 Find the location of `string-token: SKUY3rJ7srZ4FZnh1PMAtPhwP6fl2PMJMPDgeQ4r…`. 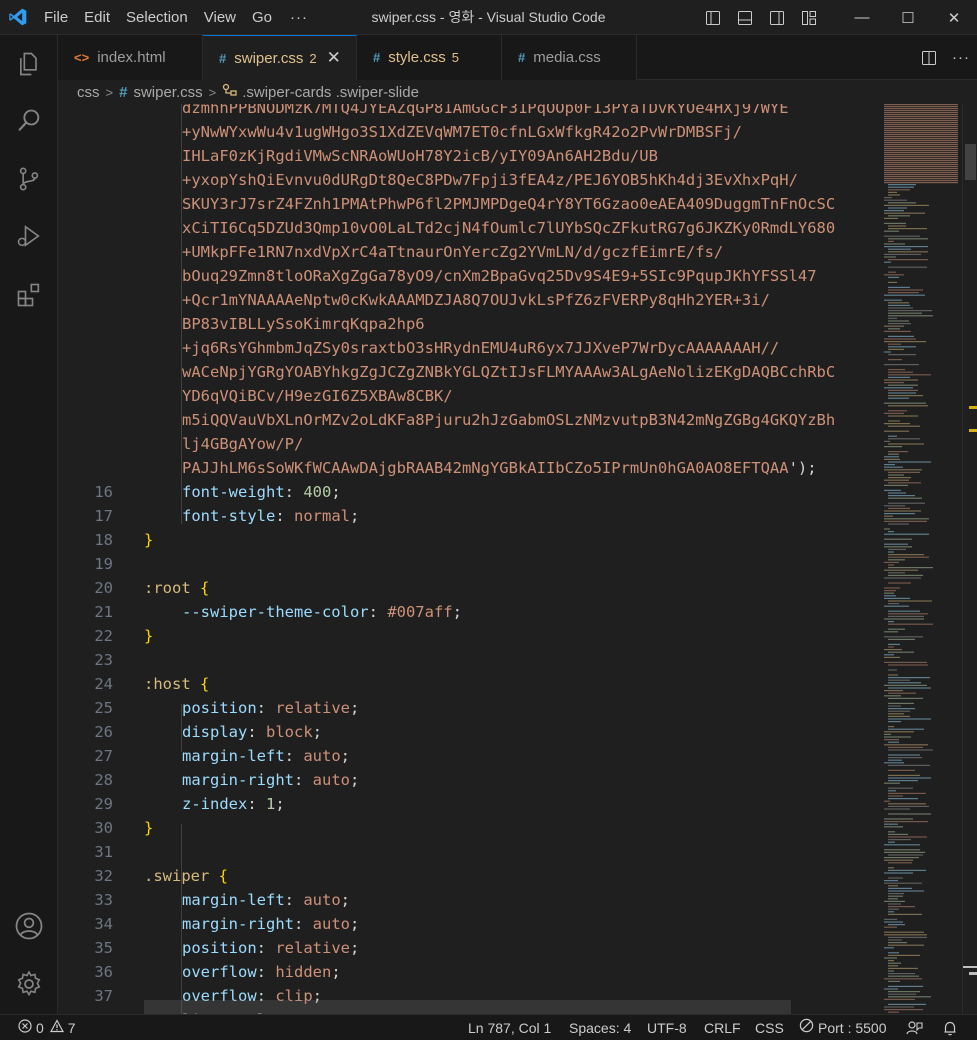

string-token: SKUY3rJ7srZ4FZnh1PMAtPhwP6fl2PMJMPDgeQ4r… is located at coordinates (509, 204).